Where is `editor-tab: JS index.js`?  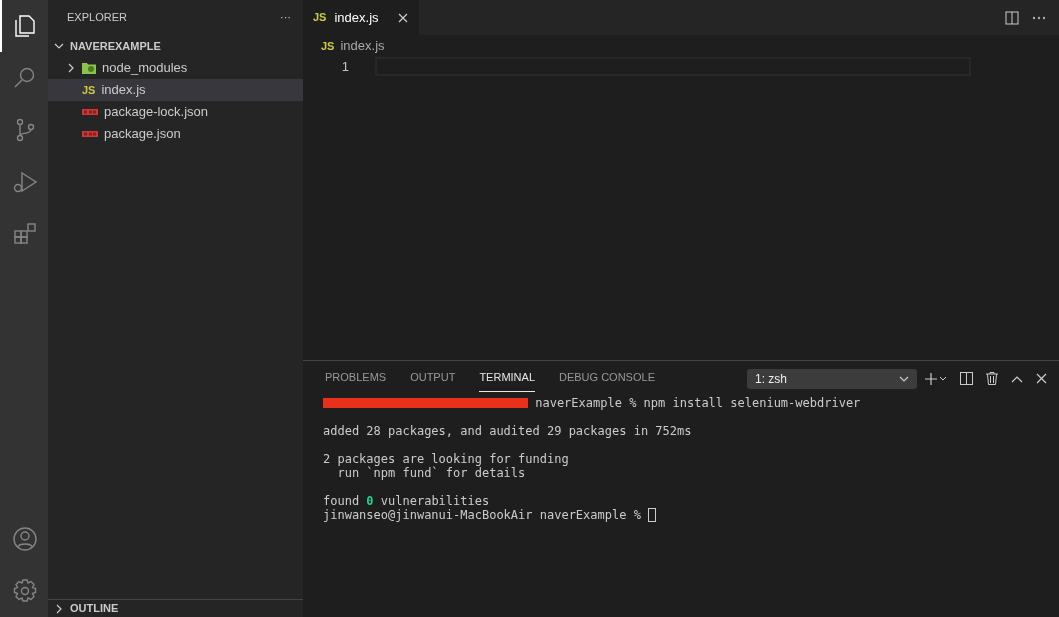
editor-tab: JS index.js is located at coordinates (361, 17).